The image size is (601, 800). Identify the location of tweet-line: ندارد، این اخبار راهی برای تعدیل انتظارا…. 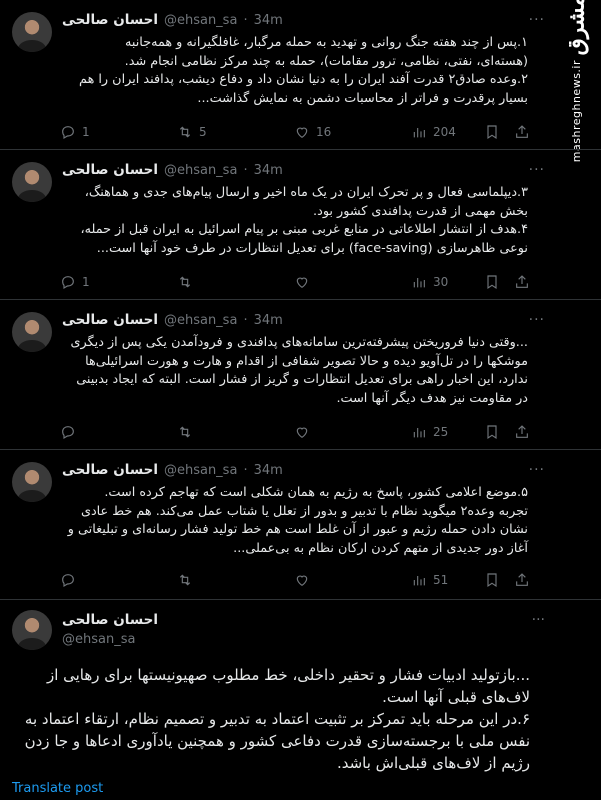
(302, 379).